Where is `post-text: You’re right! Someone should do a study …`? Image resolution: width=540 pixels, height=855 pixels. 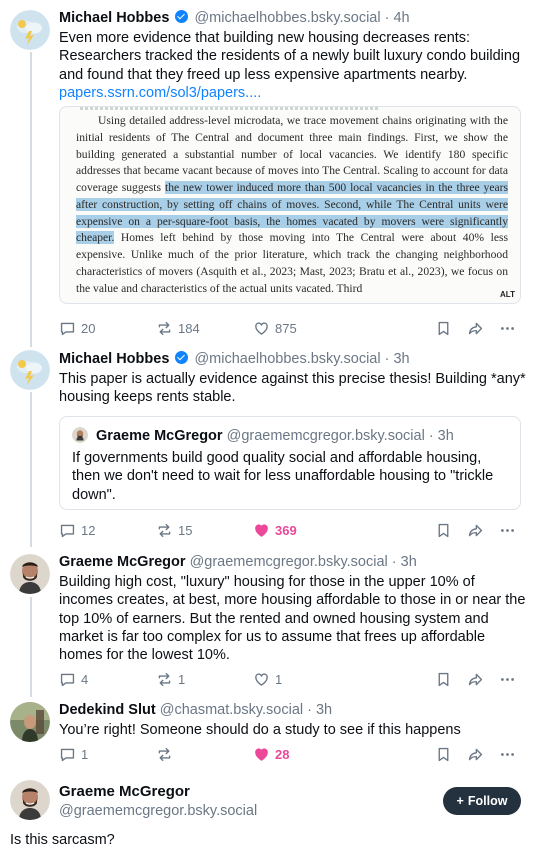 post-text: You’re right! Someone should do a study … is located at coordinates (260, 730).